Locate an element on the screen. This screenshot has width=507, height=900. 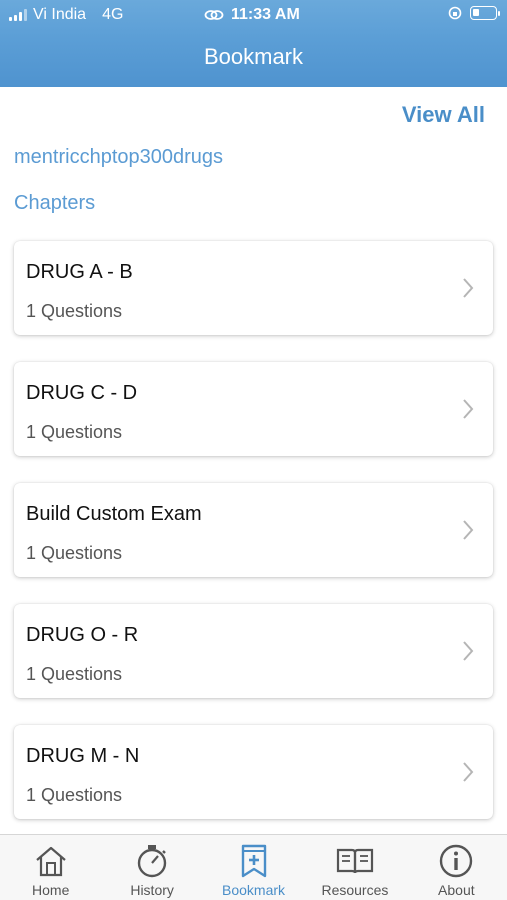
app-header: Vi India 4G 11:33 AM Bookmark is located at coordinates (253, 43).